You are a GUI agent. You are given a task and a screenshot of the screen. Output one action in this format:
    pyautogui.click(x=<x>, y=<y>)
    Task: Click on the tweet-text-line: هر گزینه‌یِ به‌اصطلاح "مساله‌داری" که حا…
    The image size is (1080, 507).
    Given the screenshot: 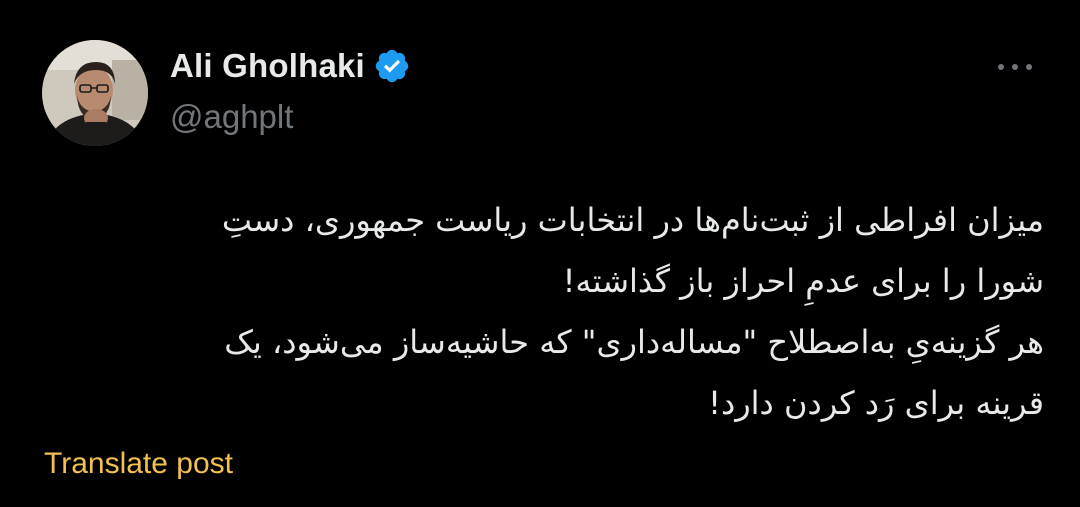 What is the action you would take?
    pyautogui.click(x=634, y=342)
    